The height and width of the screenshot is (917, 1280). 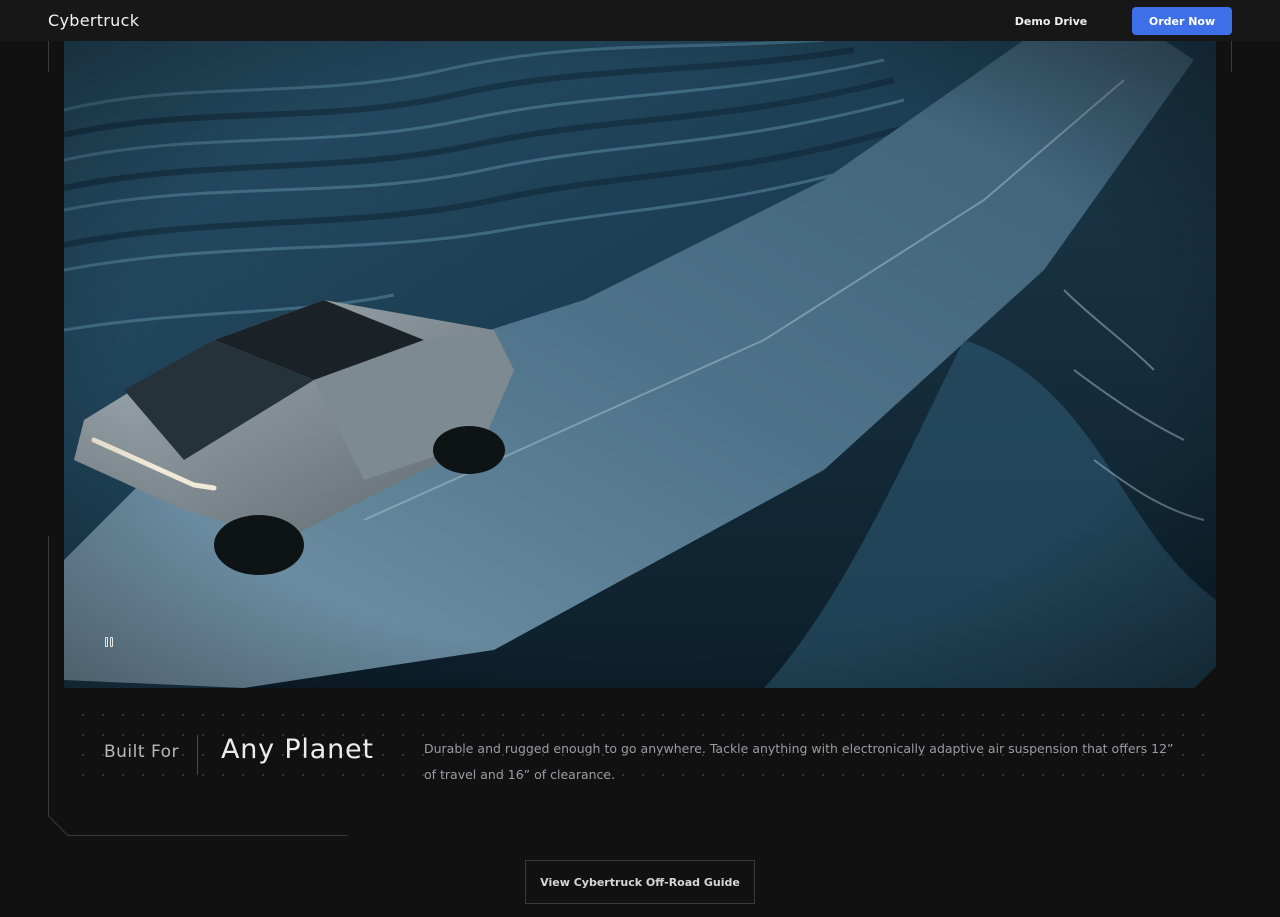 What do you see at coordinates (1051, 21) in the screenshot?
I see `demo-drive-button: Demo Drive` at bounding box center [1051, 21].